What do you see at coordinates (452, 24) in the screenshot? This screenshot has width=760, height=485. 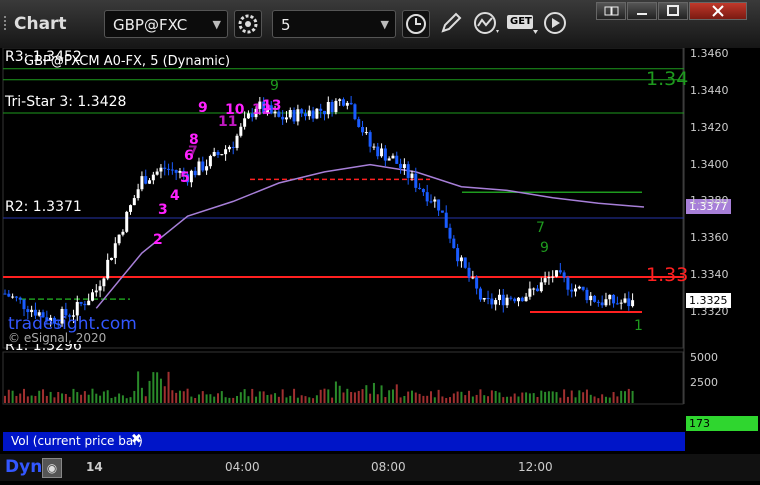 I see `draw-button` at bounding box center [452, 24].